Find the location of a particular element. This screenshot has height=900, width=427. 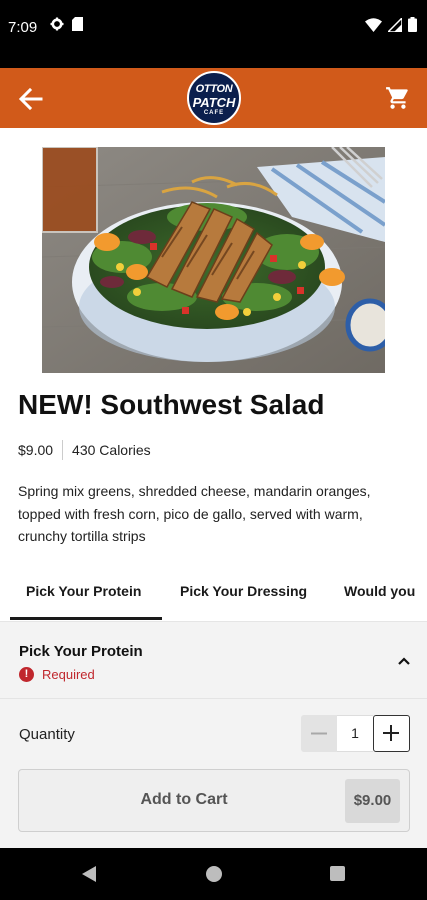

gear-icon is located at coordinates (57, 24).